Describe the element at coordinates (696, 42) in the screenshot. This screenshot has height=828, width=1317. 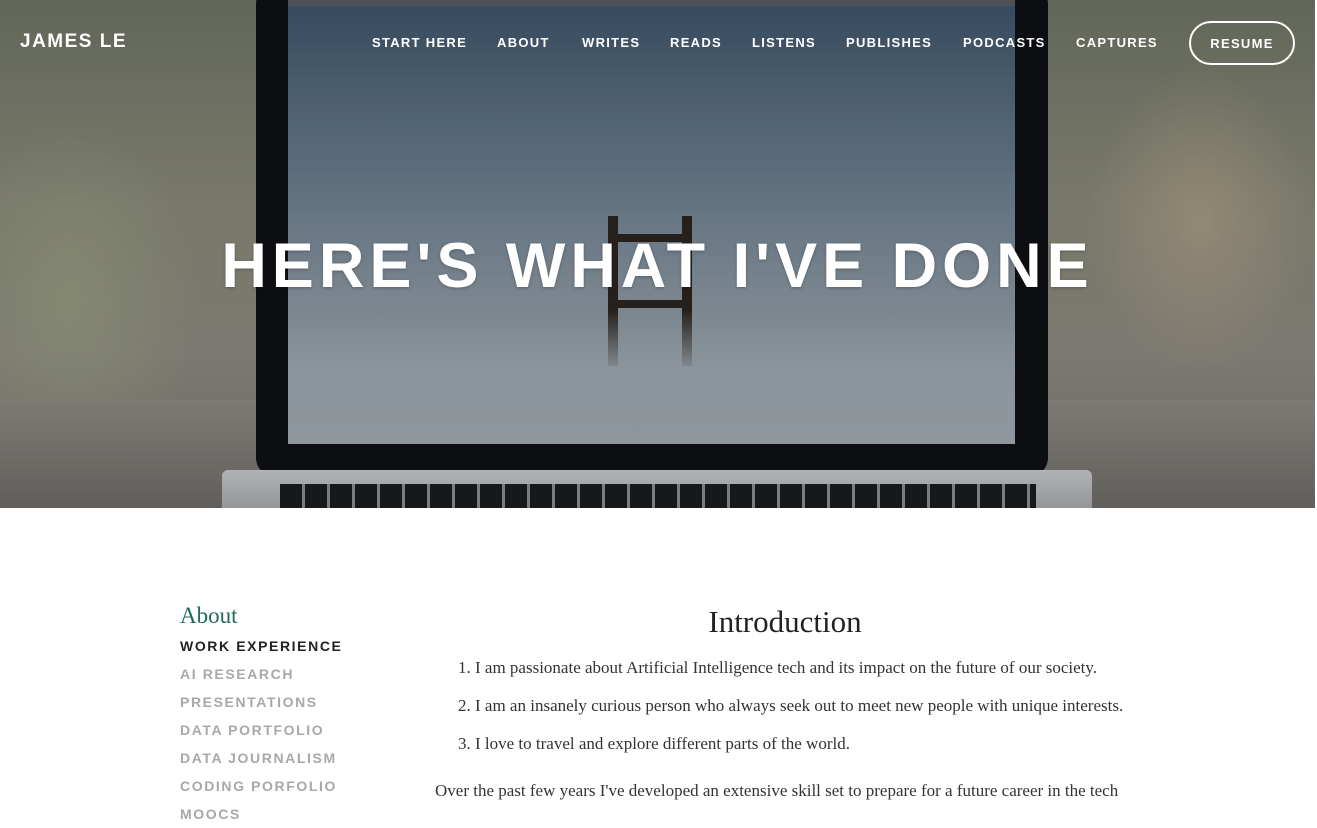
I see `nav-reads: READS` at that location.